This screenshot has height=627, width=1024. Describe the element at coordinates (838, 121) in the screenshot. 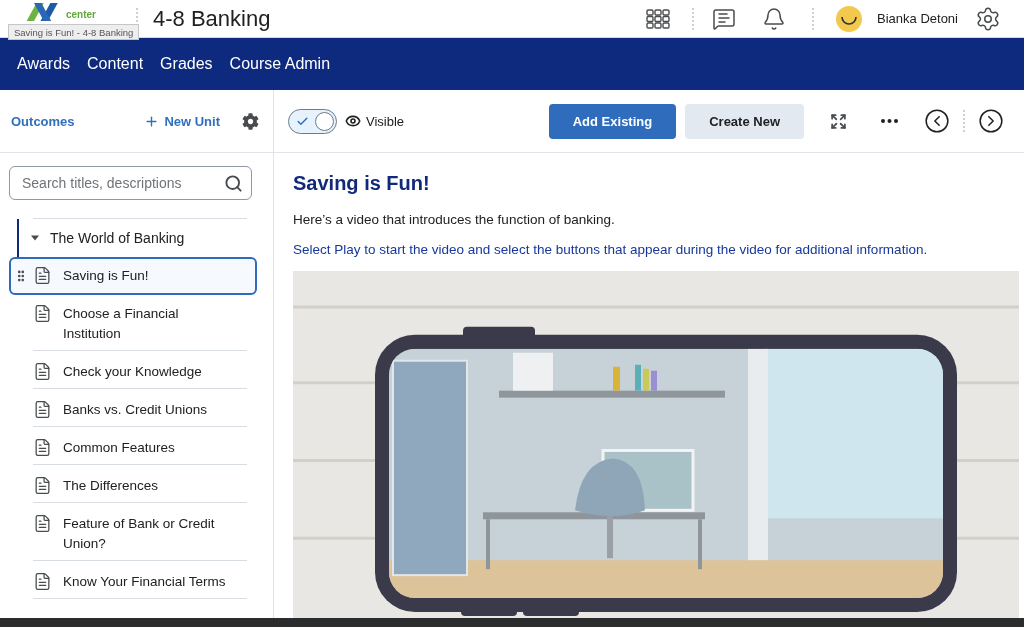

I see `fullscreen-icon` at that location.